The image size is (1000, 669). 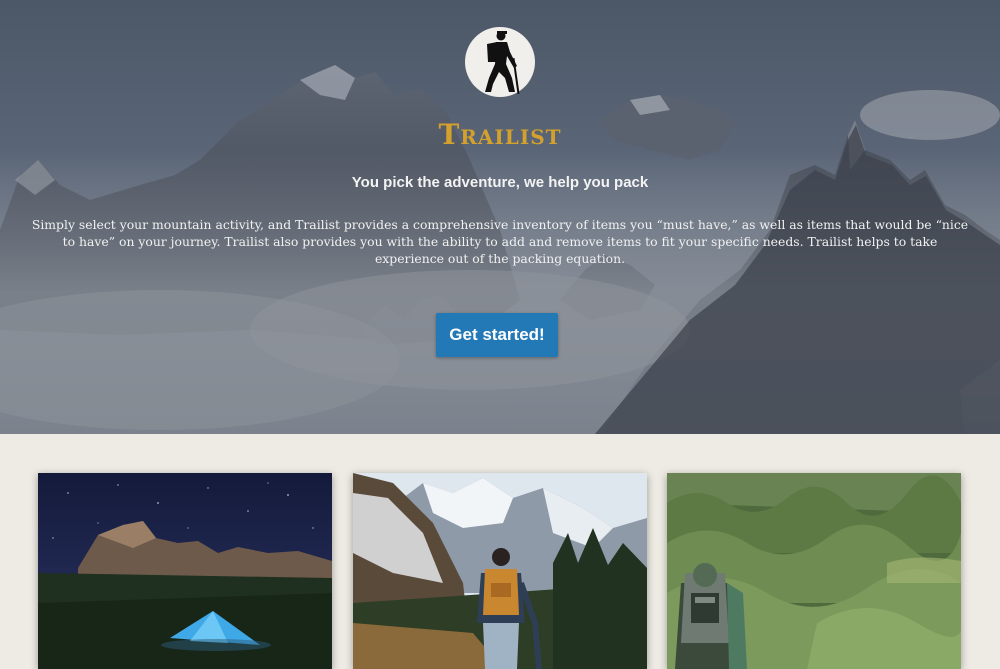 I want to click on activity-card-hiking, so click(x=500, y=571).